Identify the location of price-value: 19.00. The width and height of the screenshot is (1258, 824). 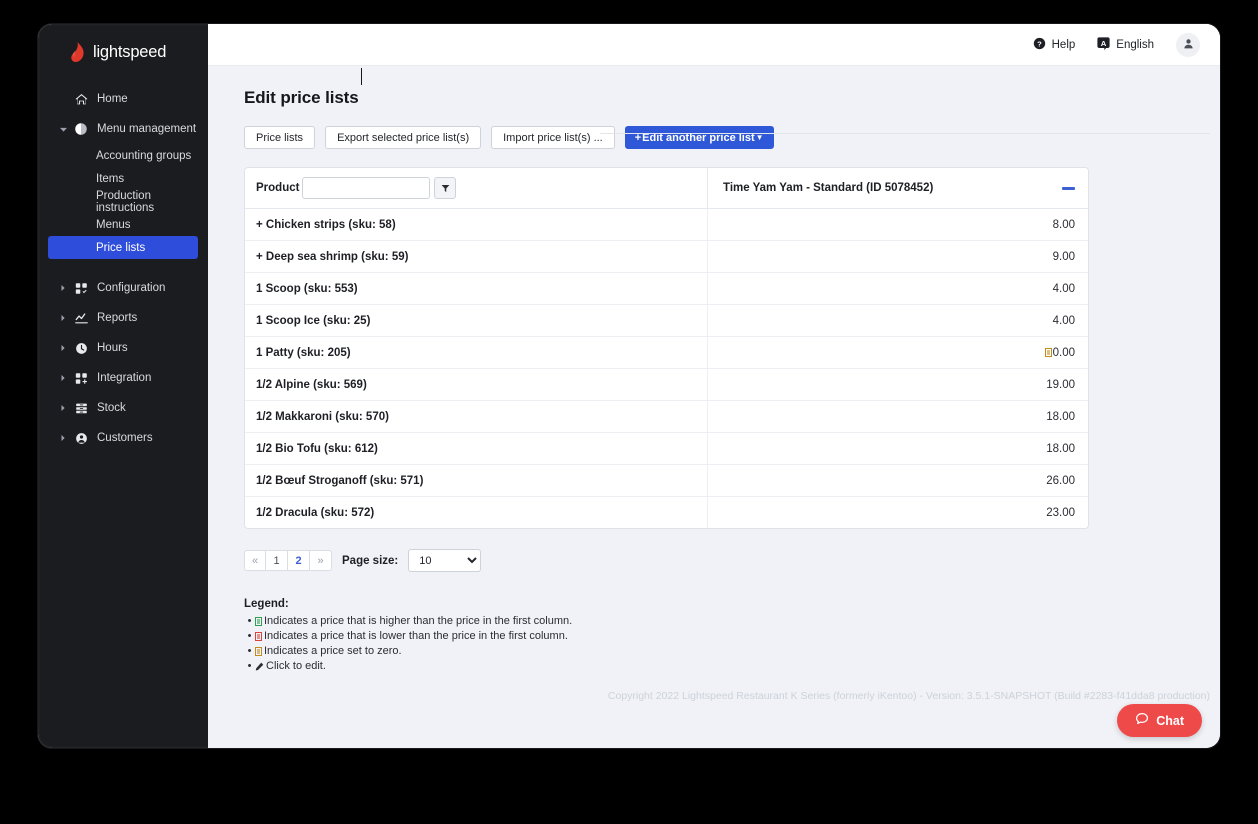
(1060, 384).